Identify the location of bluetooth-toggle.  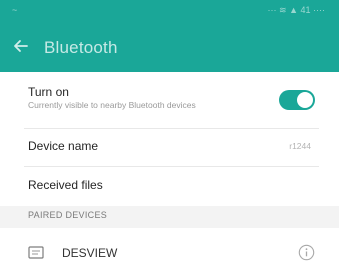
(297, 100).